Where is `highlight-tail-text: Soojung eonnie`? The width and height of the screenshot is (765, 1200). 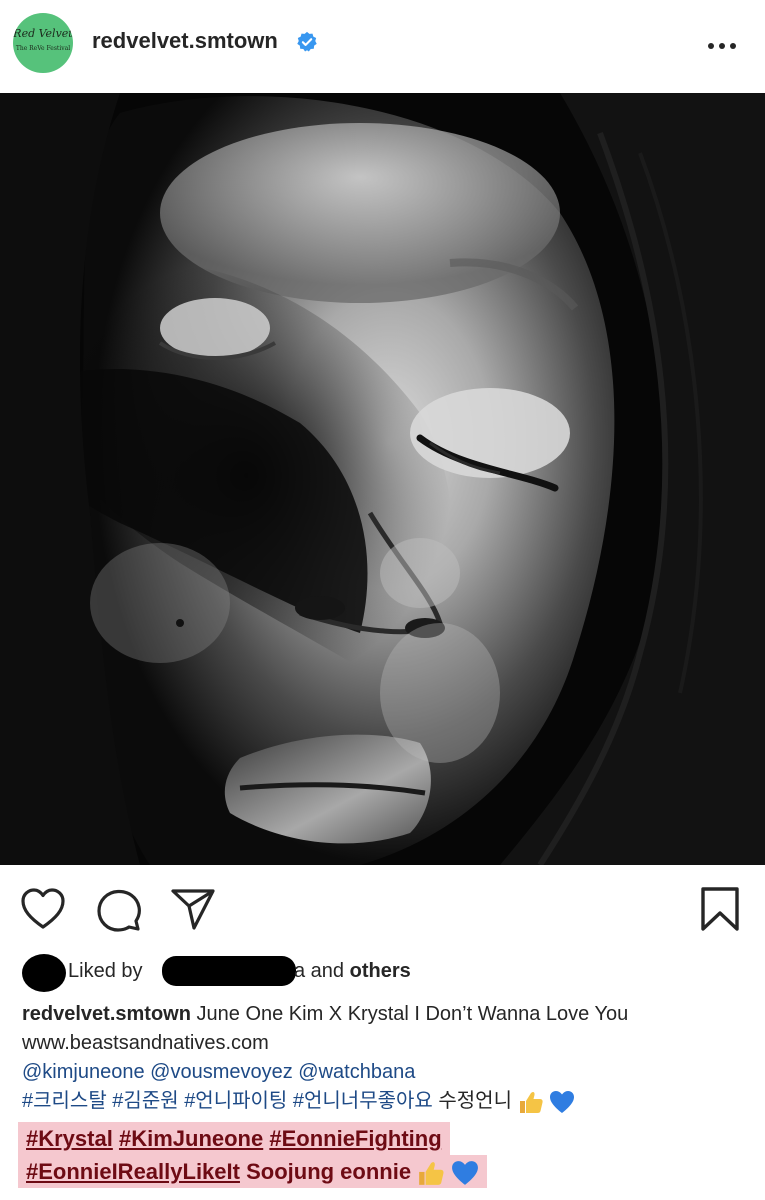 highlight-tail-text: Soojung eonnie is located at coordinates (329, 1171).